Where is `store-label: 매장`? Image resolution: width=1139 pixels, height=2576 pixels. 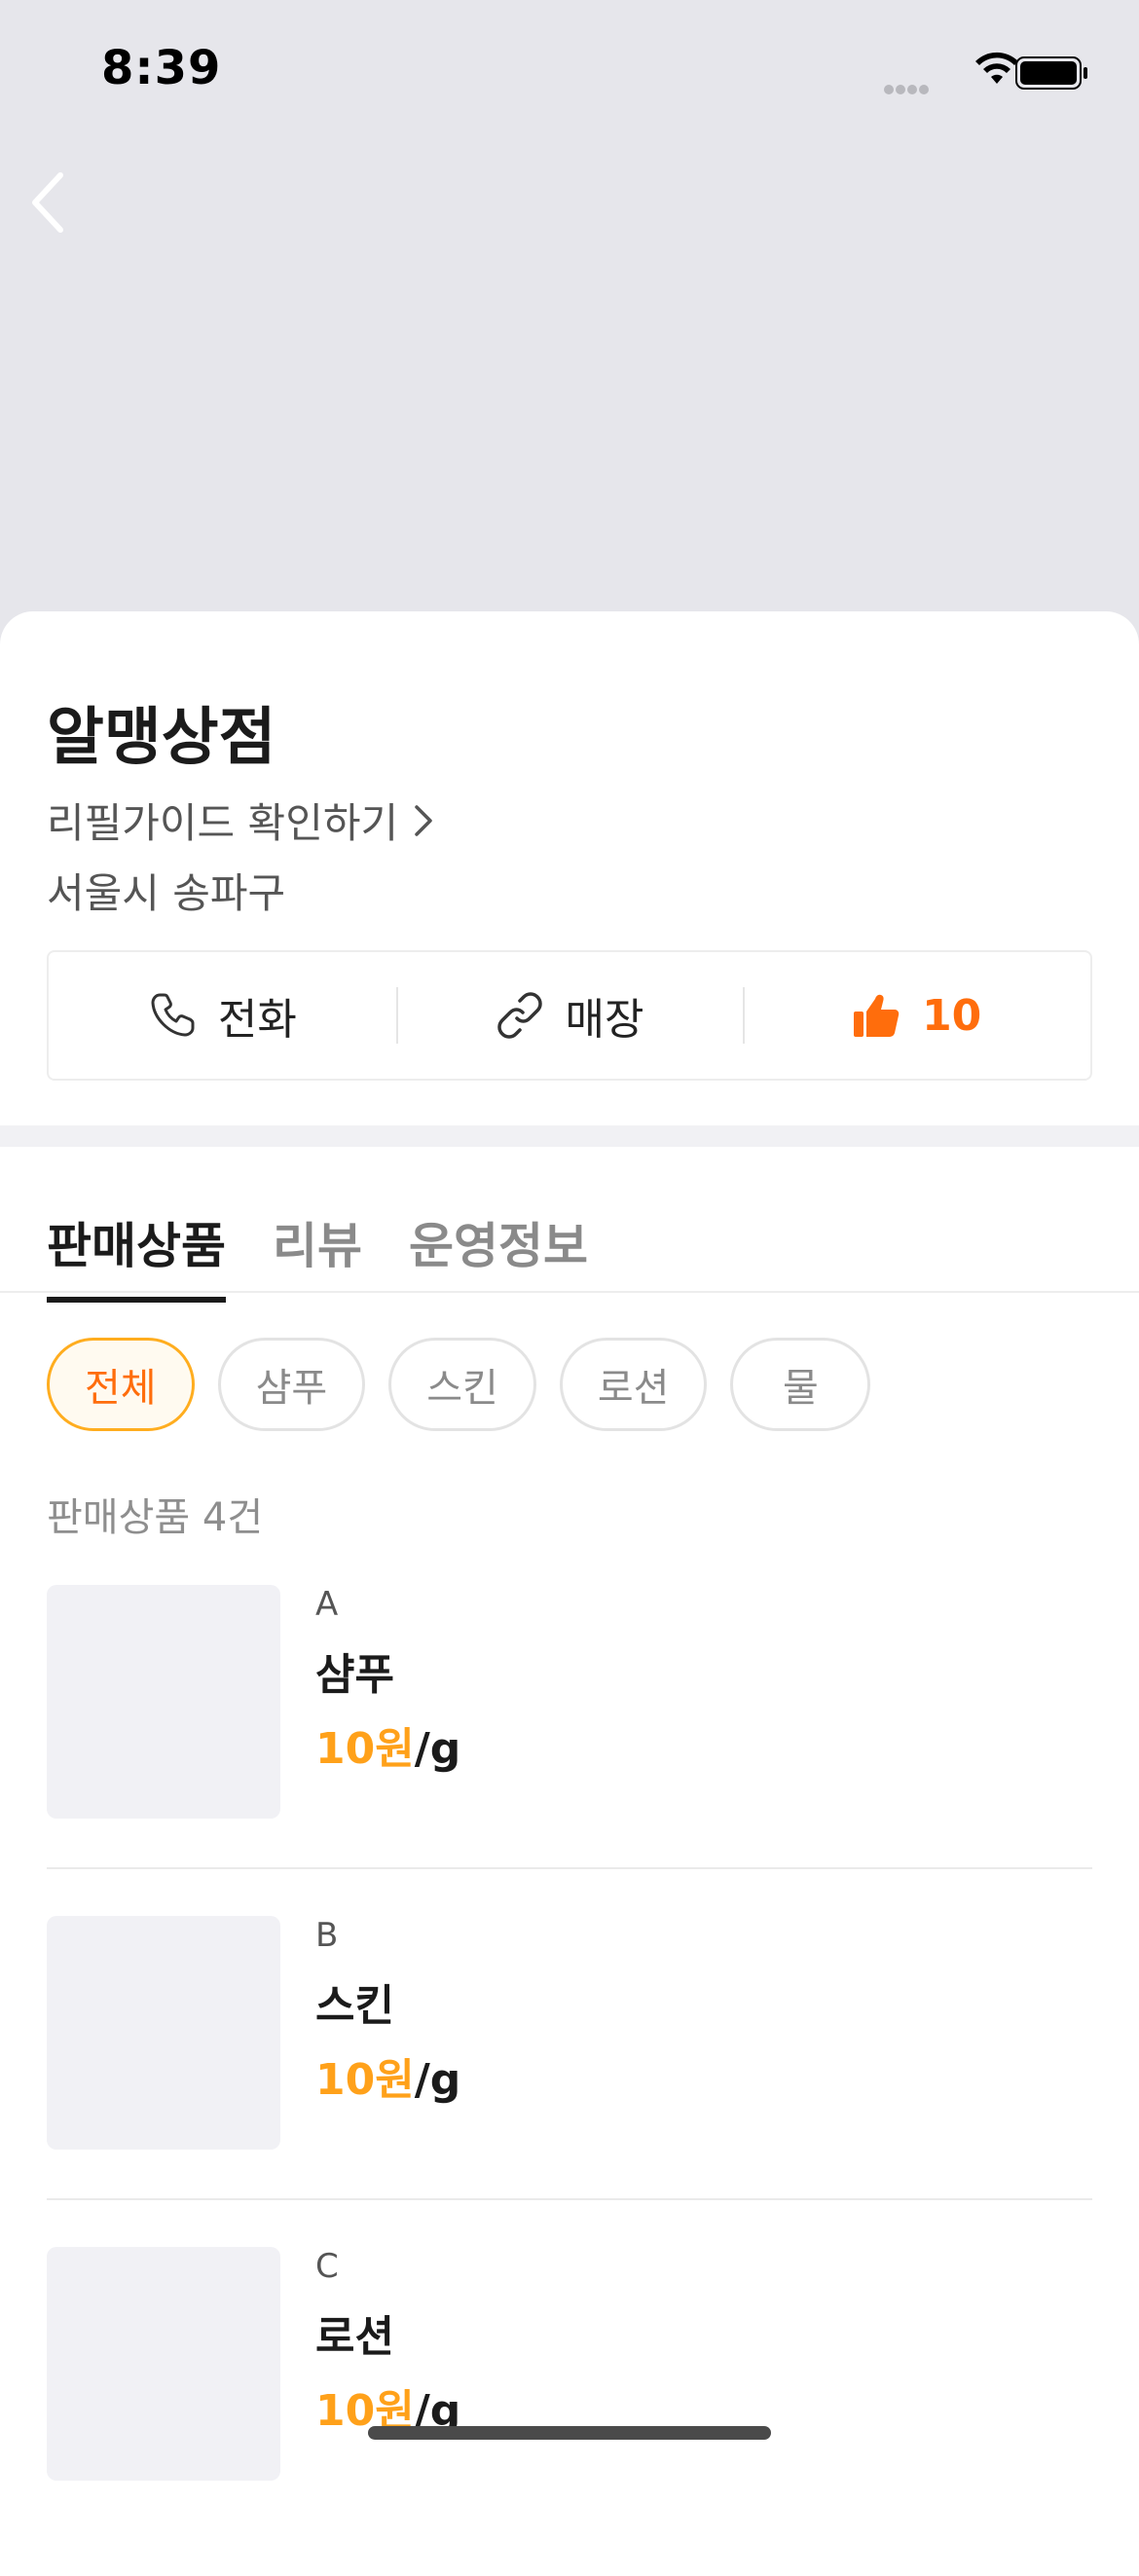
store-label: 매장 is located at coordinates (604, 1020).